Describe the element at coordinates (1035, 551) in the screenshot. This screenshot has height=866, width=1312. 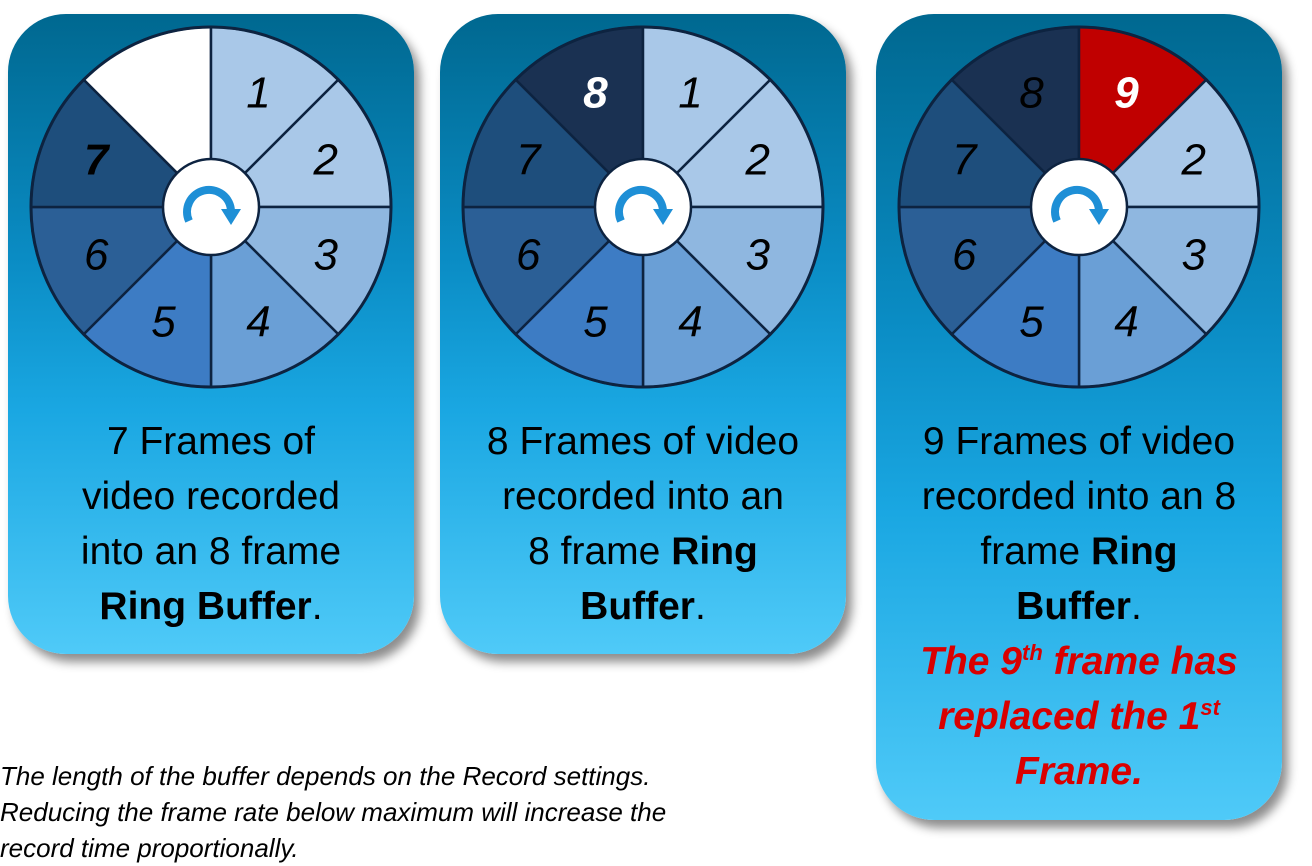
I see `caption-text: frame` at that location.